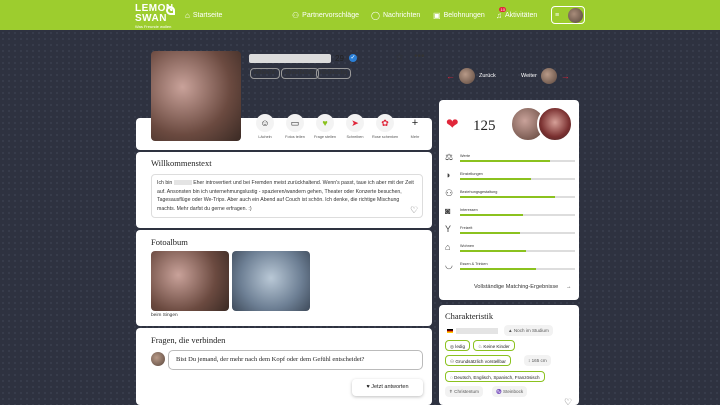  What do you see at coordinates (295, 123) in the screenshot?
I see `photo-share-icon: ▭` at bounding box center [295, 123].